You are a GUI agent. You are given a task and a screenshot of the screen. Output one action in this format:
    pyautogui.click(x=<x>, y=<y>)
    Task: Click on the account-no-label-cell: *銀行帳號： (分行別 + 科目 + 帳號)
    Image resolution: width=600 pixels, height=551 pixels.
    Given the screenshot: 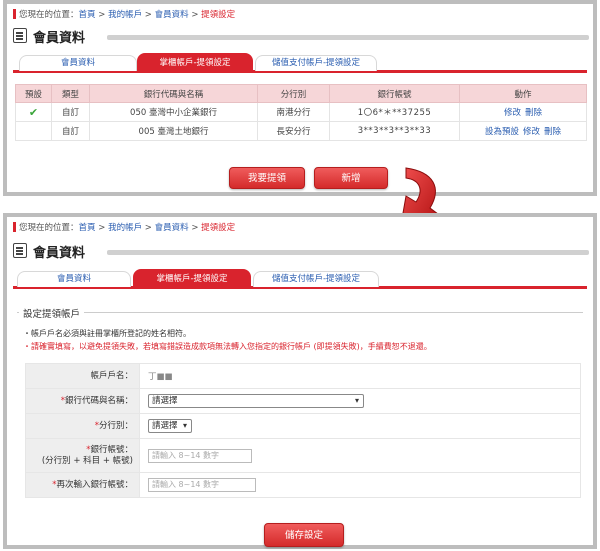 What is the action you would take?
    pyautogui.click(x=82, y=455)
    